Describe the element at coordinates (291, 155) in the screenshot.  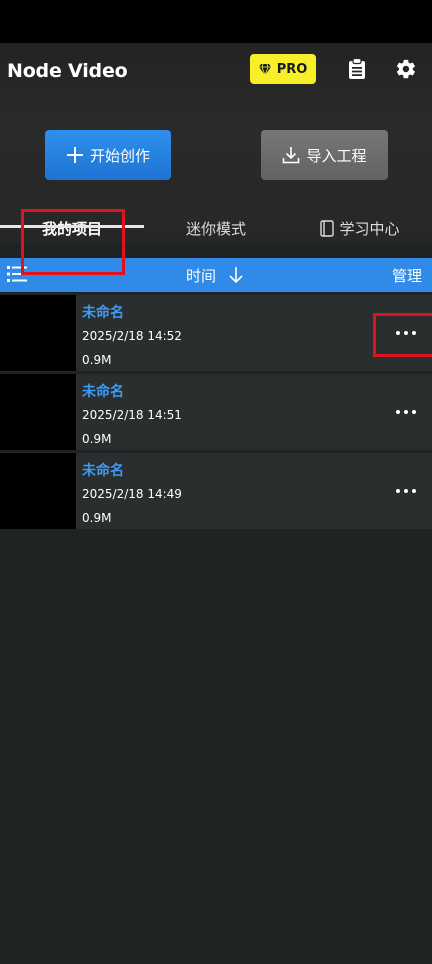
I see `download-icon` at that location.